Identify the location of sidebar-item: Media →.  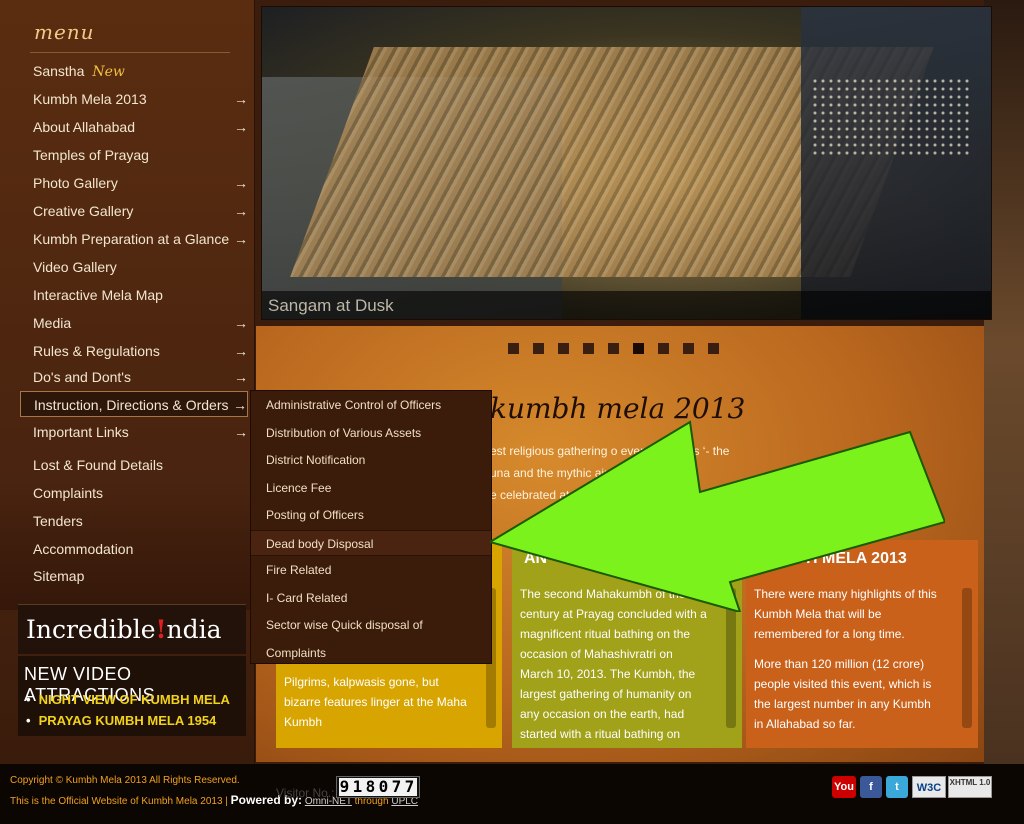
(134, 323).